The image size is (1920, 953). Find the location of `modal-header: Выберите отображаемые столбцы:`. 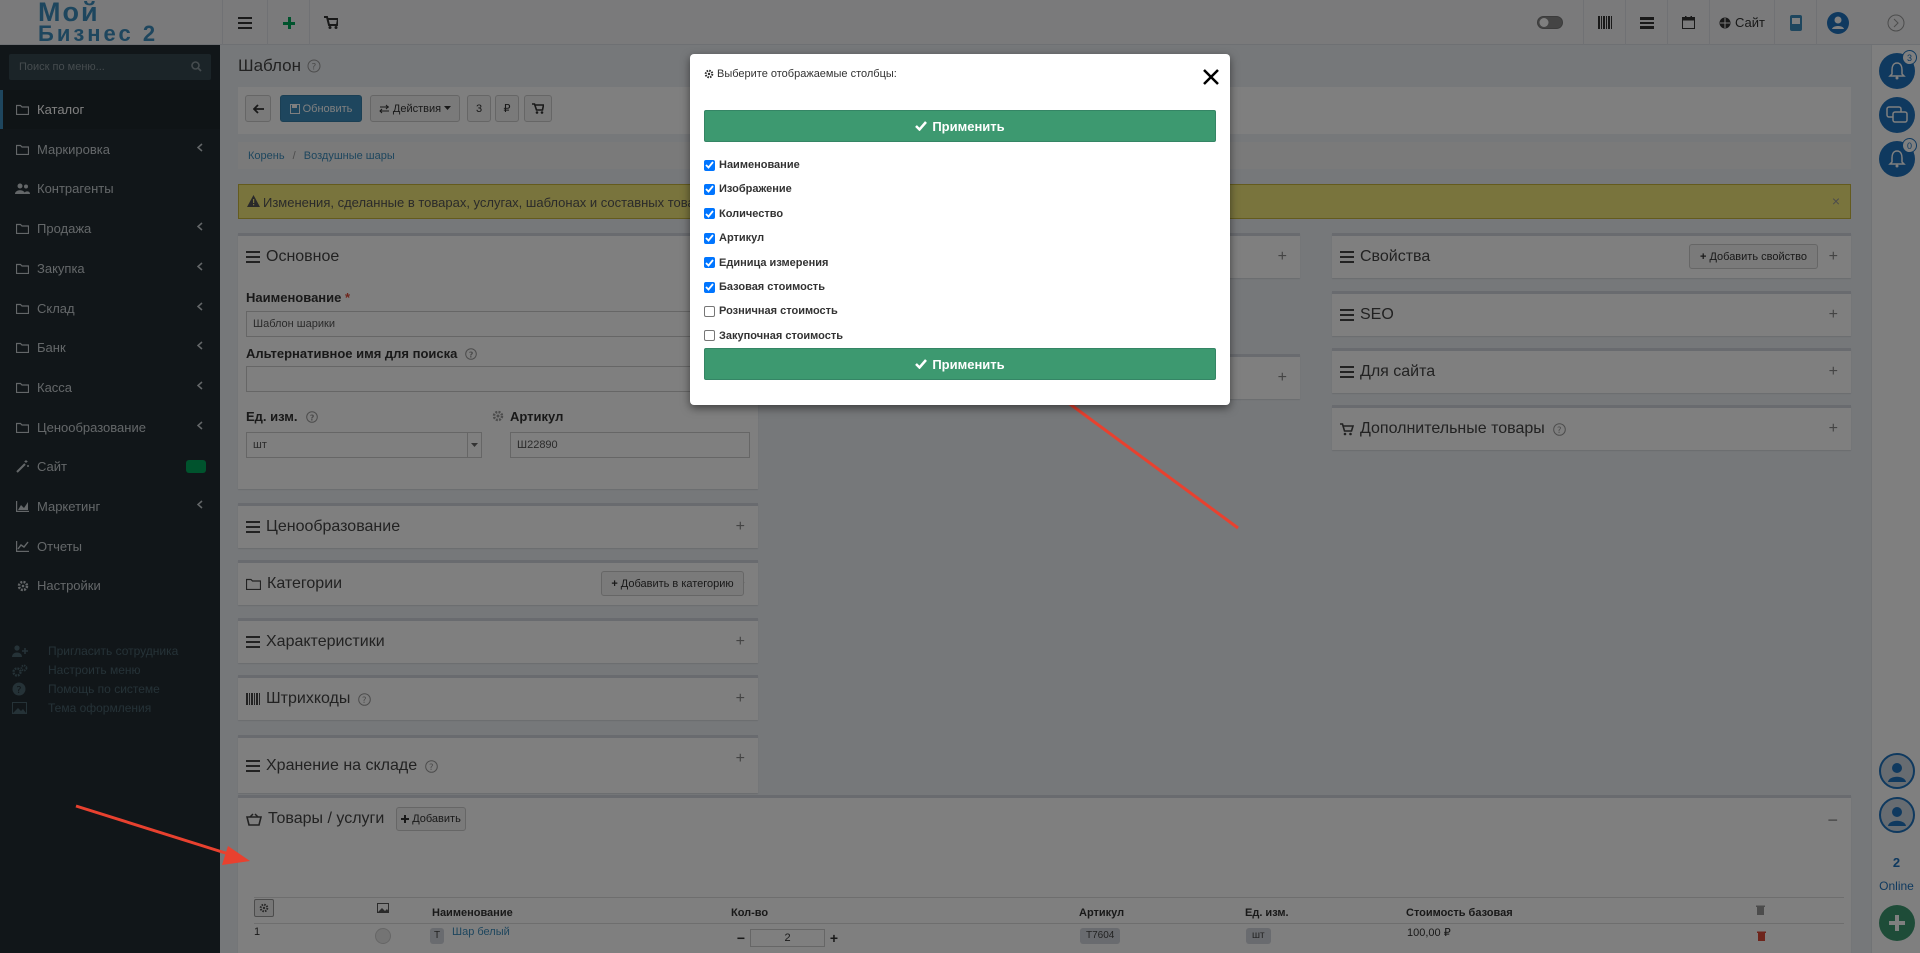

modal-header: Выберите отображаемые столбцы: is located at coordinates (800, 74).